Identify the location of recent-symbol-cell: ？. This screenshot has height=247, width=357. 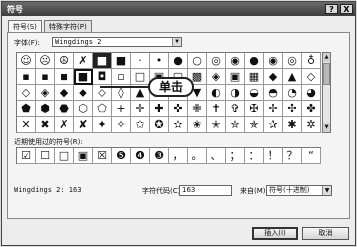
(292, 156).